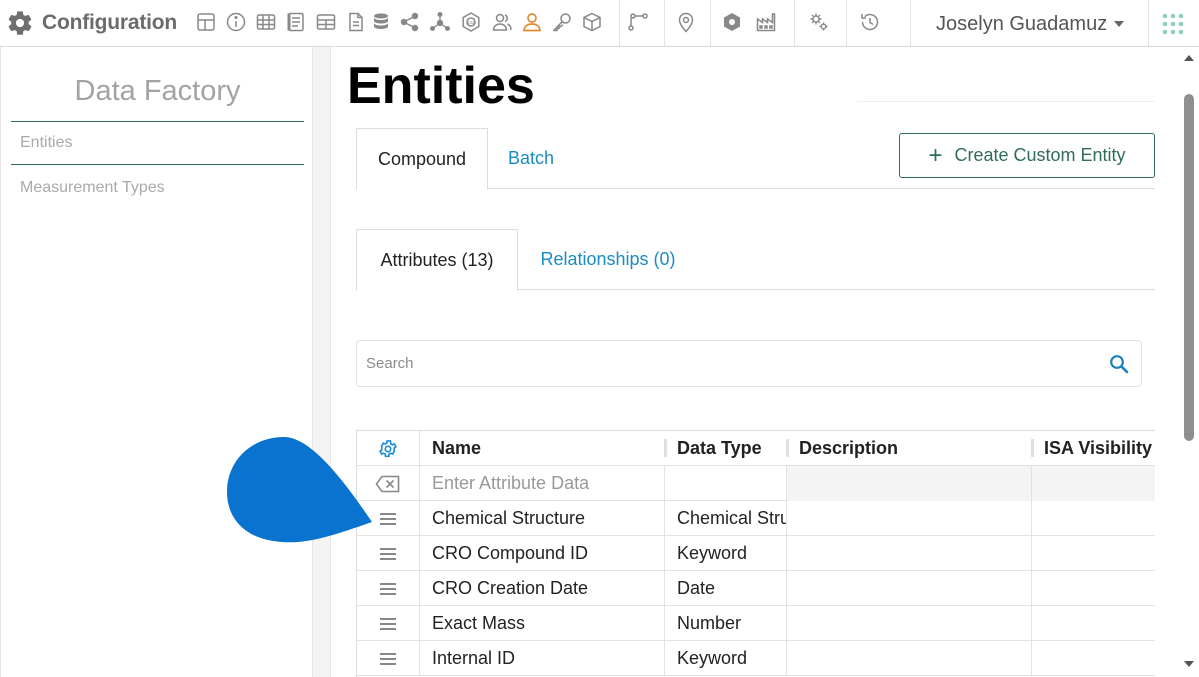 The image size is (1199, 677). I want to click on scroll-down-arrow-icon, so click(1189, 664).